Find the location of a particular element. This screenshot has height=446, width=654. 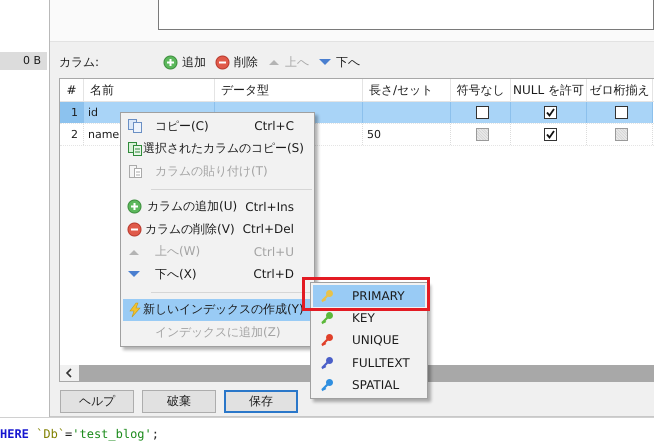

menu-item-label: 上へ(W) is located at coordinates (178, 251).